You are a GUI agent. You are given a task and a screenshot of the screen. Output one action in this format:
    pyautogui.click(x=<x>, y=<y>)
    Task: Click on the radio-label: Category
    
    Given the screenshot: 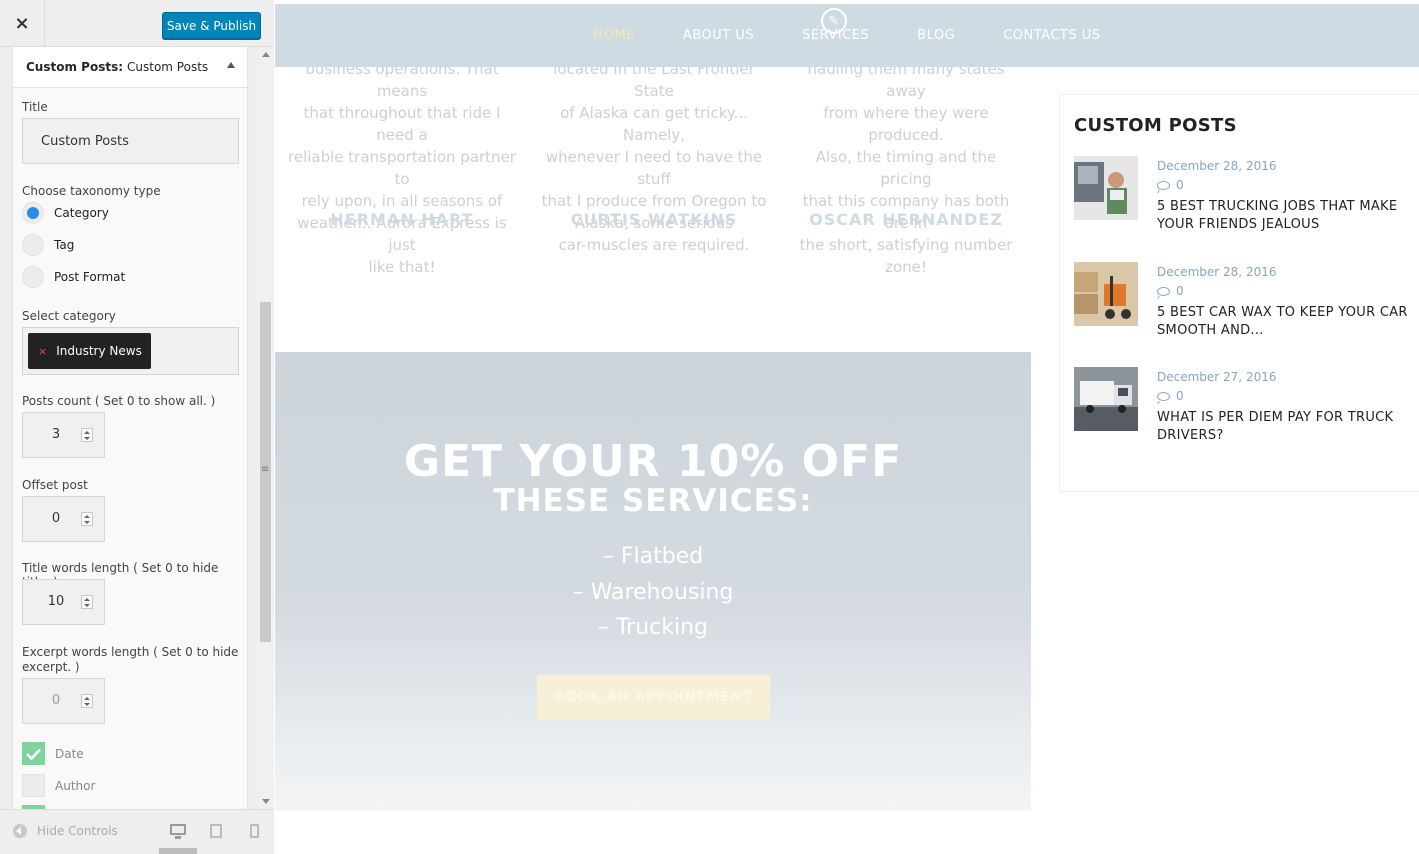 What is the action you would take?
    pyautogui.click(x=81, y=213)
    